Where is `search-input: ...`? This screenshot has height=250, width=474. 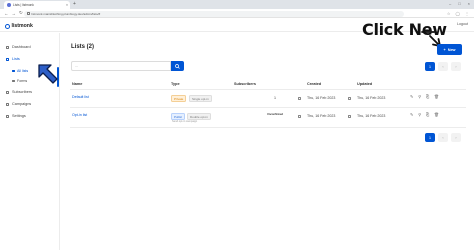 search-input: ... is located at coordinates (121, 66).